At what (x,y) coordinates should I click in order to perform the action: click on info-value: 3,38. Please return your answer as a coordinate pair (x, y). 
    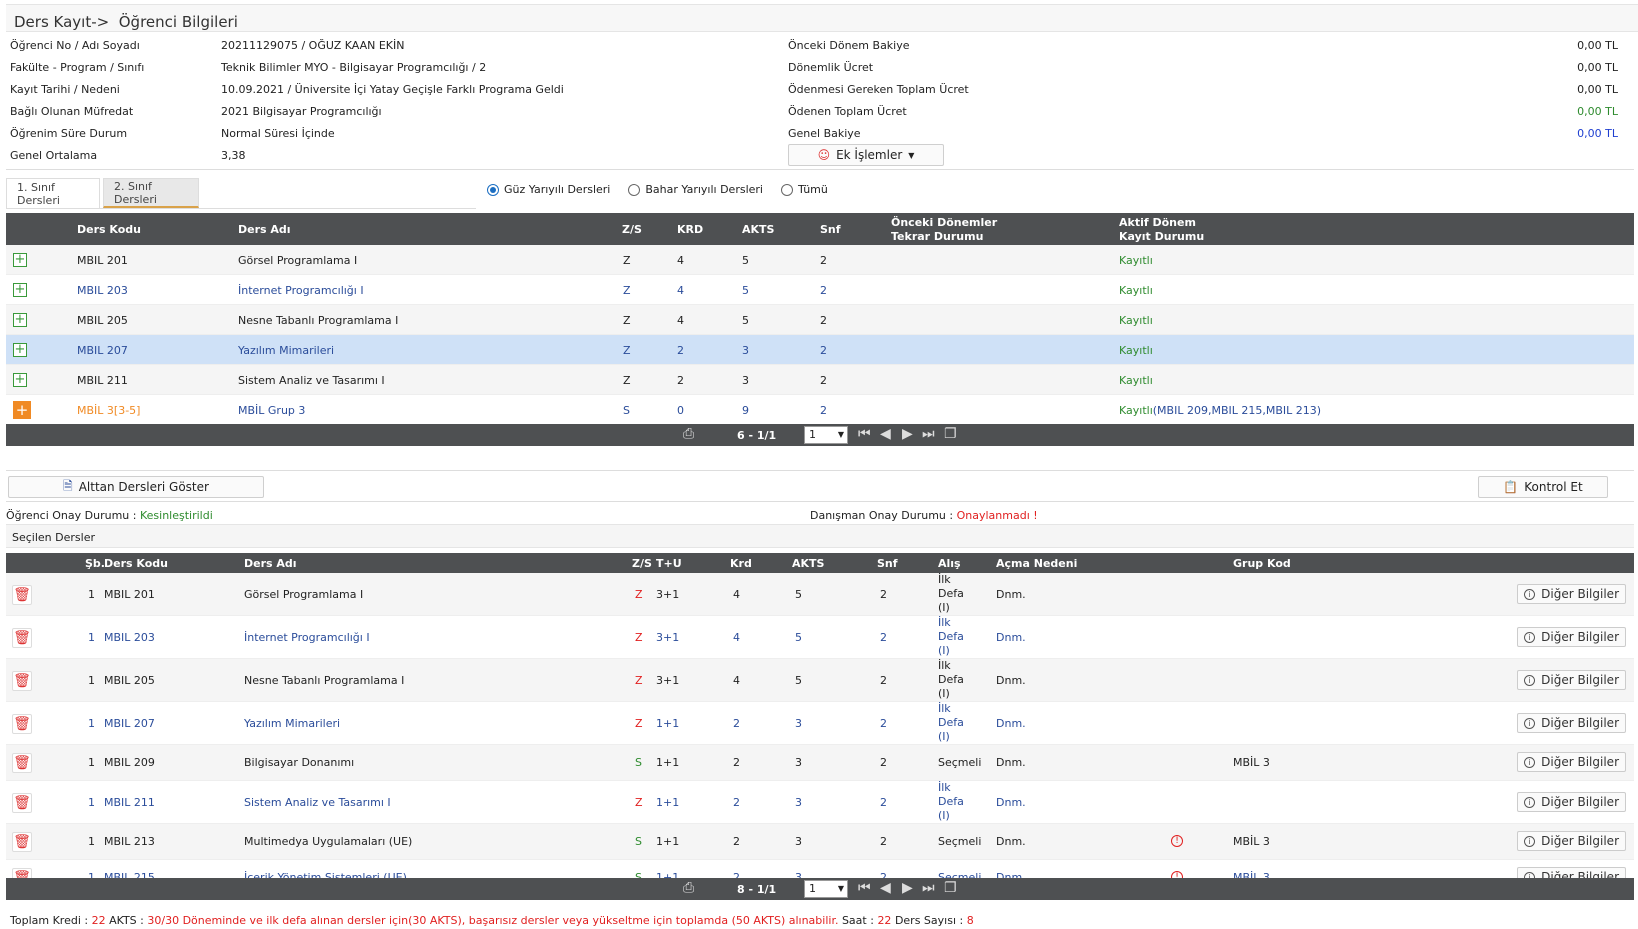
    Looking at the image, I should click on (233, 155).